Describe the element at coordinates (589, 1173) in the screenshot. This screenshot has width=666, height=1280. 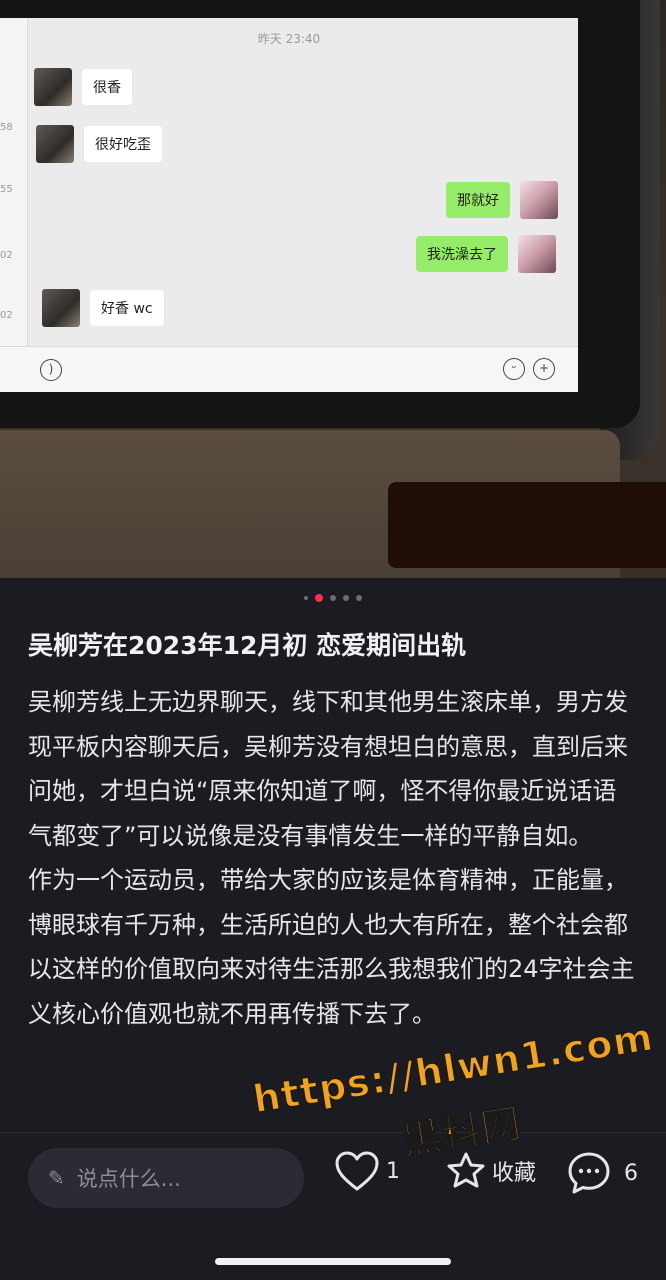
I see `comment-icon` at that location.